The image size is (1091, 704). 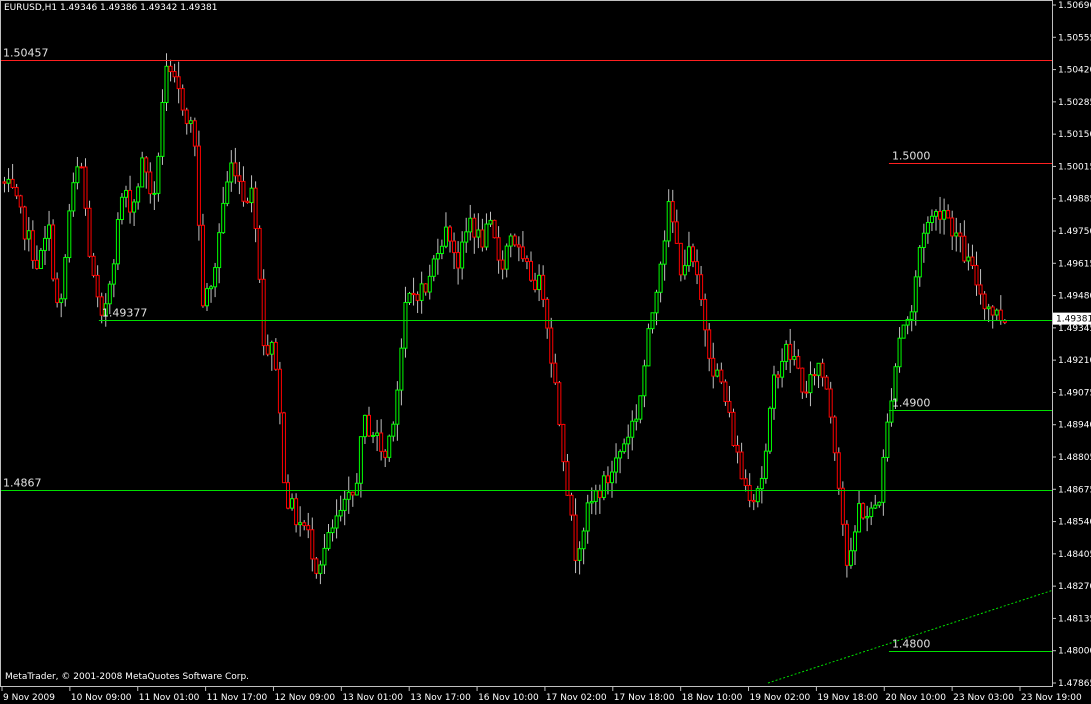 I want to click on level-label: 1.4800, so click(x=911, y=644).